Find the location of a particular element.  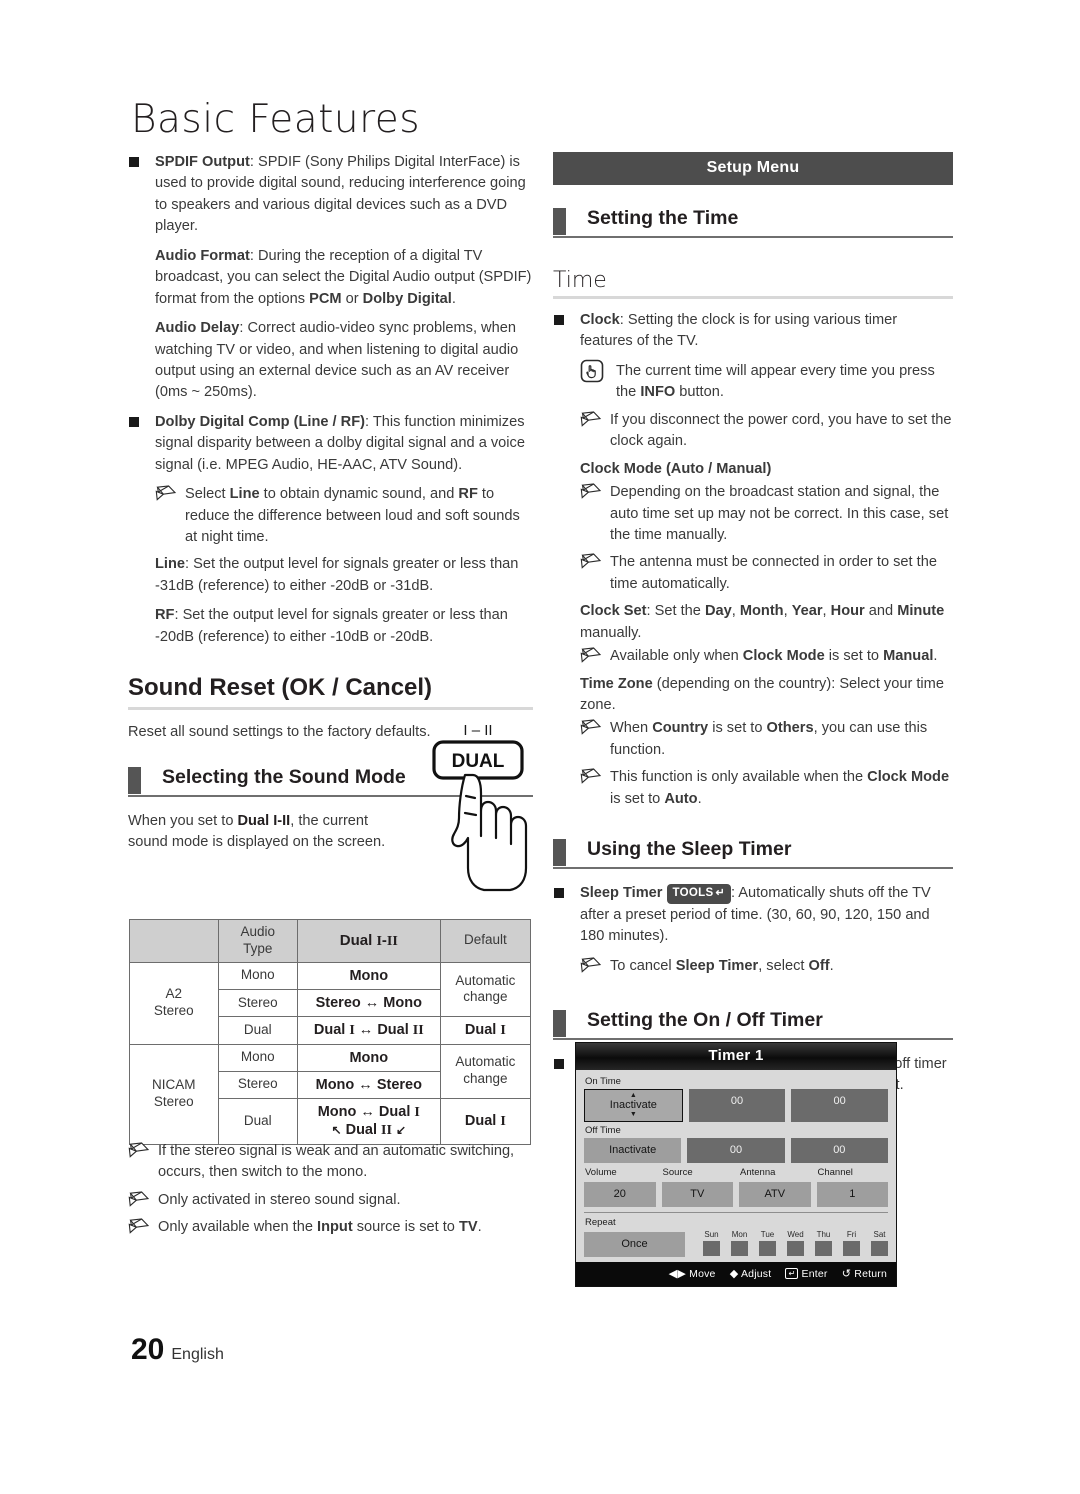

rf-term: RF is located at coordinates (165, 615).